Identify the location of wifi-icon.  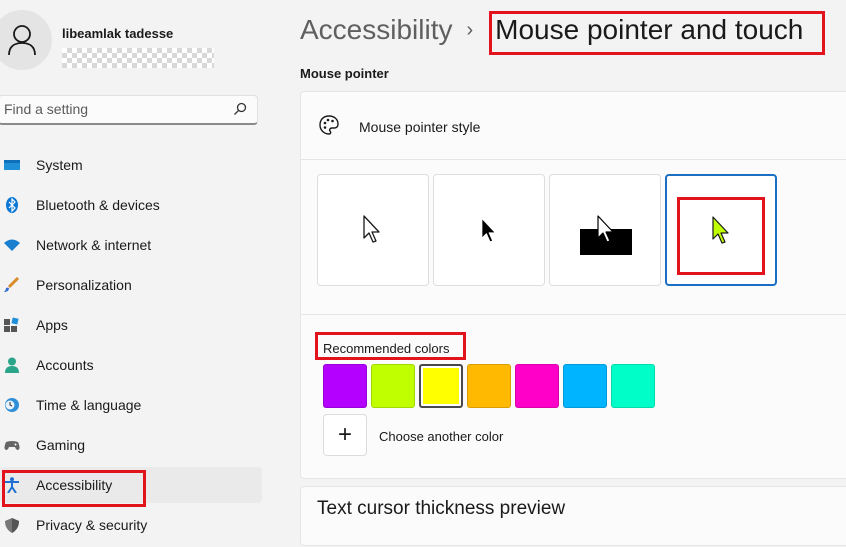
(12, 245).